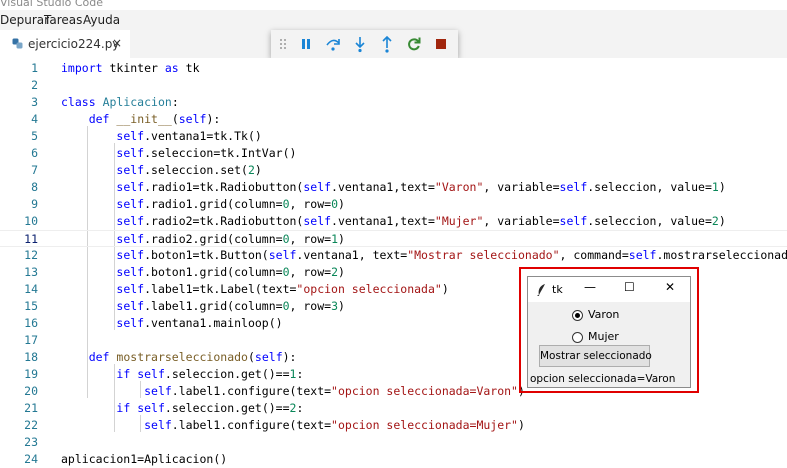  What do you see at coordinates (649, 187) in the screenshot?
I see `code-token: .seleccion, value=` at bounding box center [649, 187].